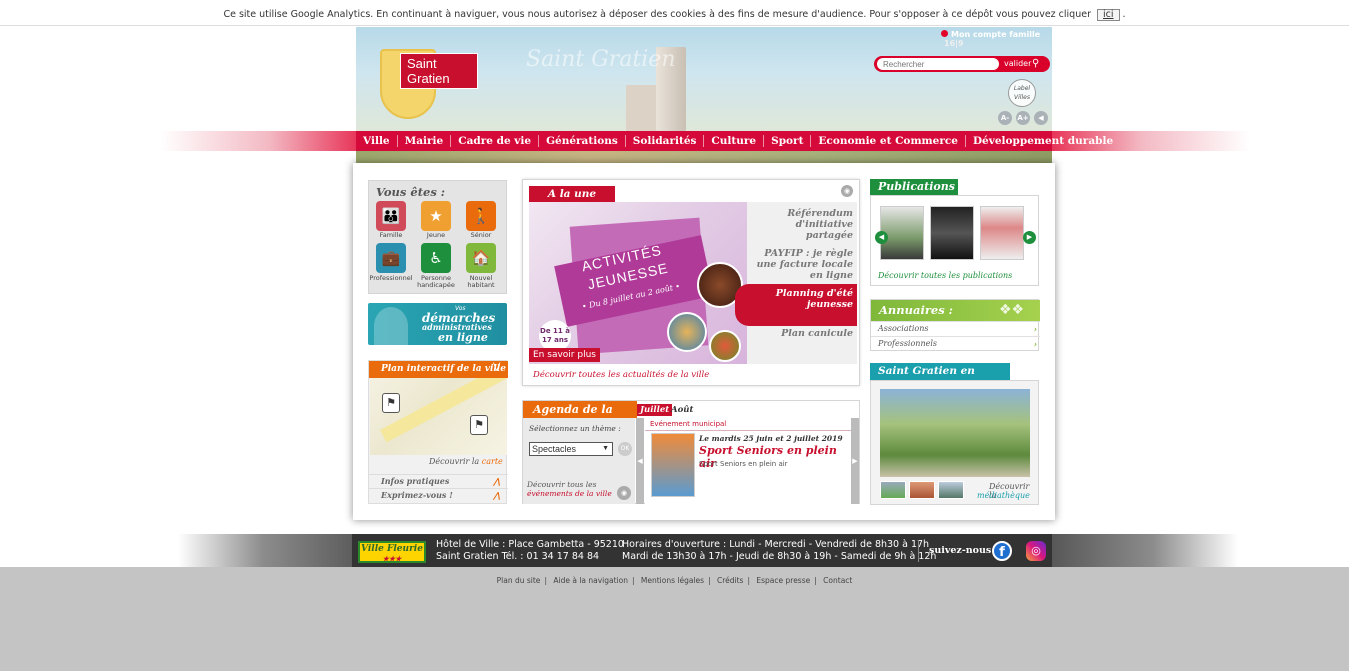  What do you see at coordinates (492, 461) in the screenshot?
I see `plan-link-carte: carte` at bounding box center [492, 461].